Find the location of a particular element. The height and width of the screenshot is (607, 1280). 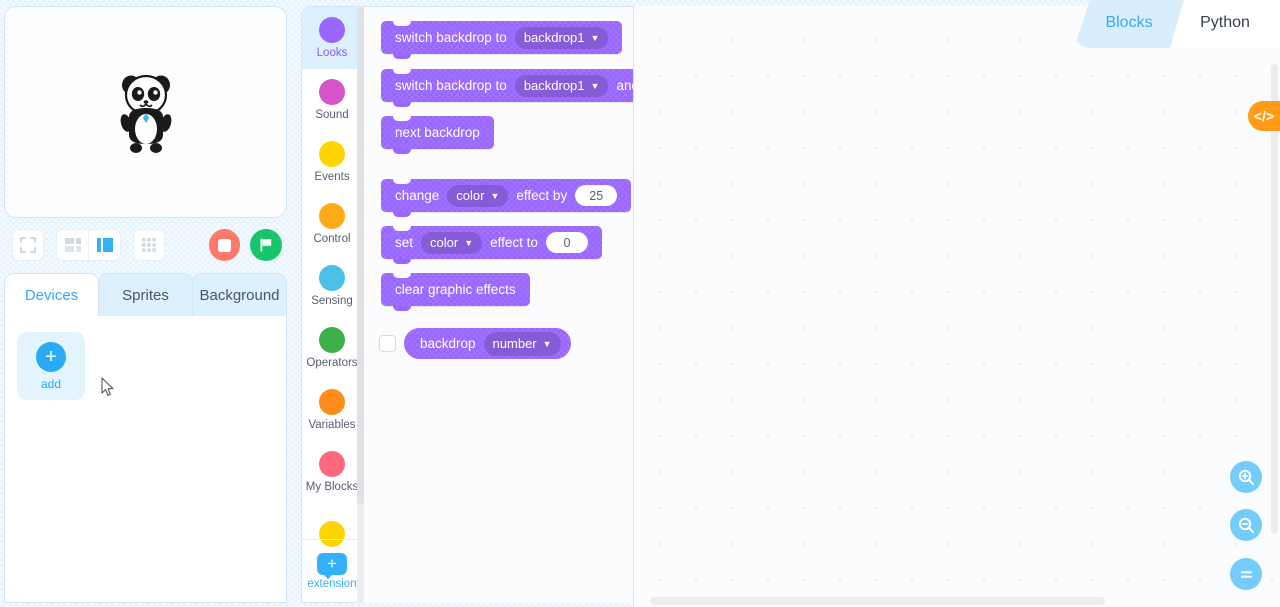

category-looks: Looks is located at coordinates (332, 38).